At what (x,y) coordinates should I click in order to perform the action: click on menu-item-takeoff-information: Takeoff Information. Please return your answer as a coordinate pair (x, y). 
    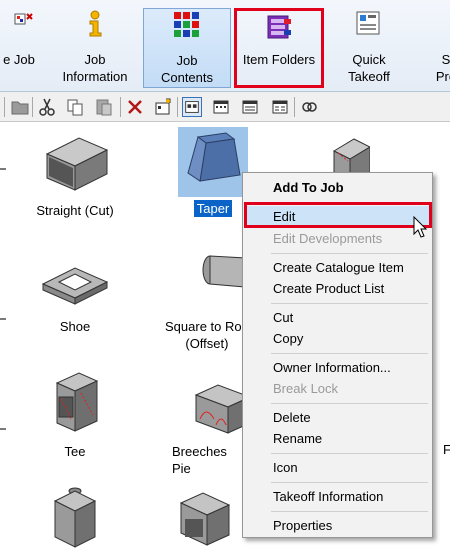
    Looking at the image, I should click on (337, 496).